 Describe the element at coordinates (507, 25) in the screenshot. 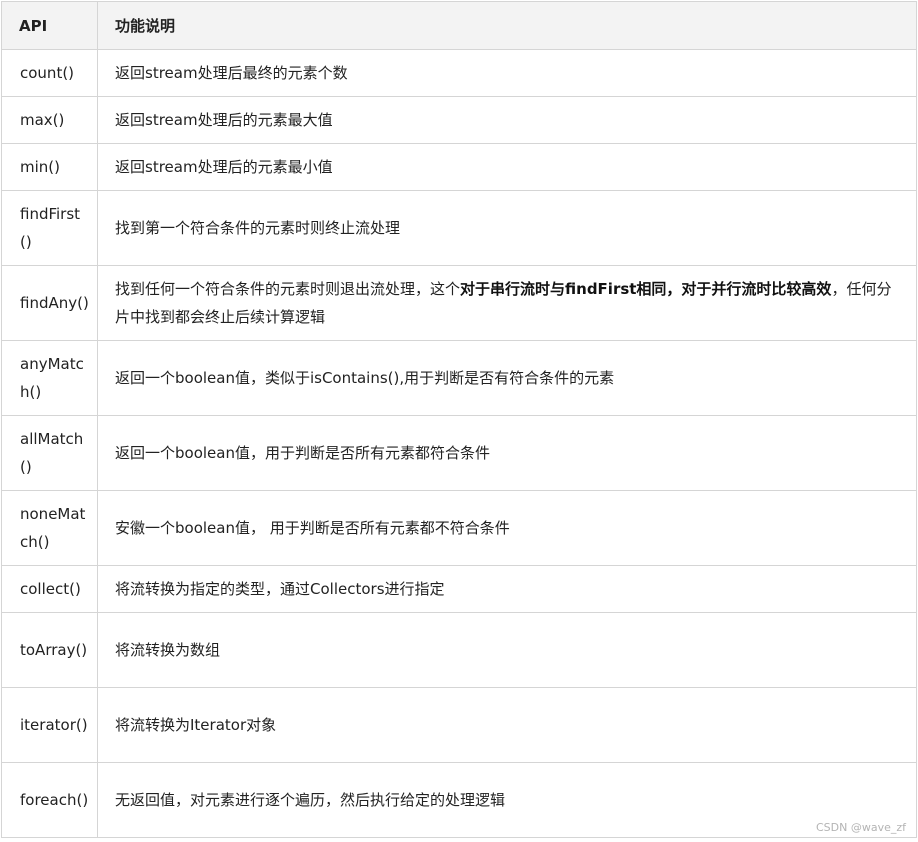

I see `column-header-description: 功能说明` at that location.